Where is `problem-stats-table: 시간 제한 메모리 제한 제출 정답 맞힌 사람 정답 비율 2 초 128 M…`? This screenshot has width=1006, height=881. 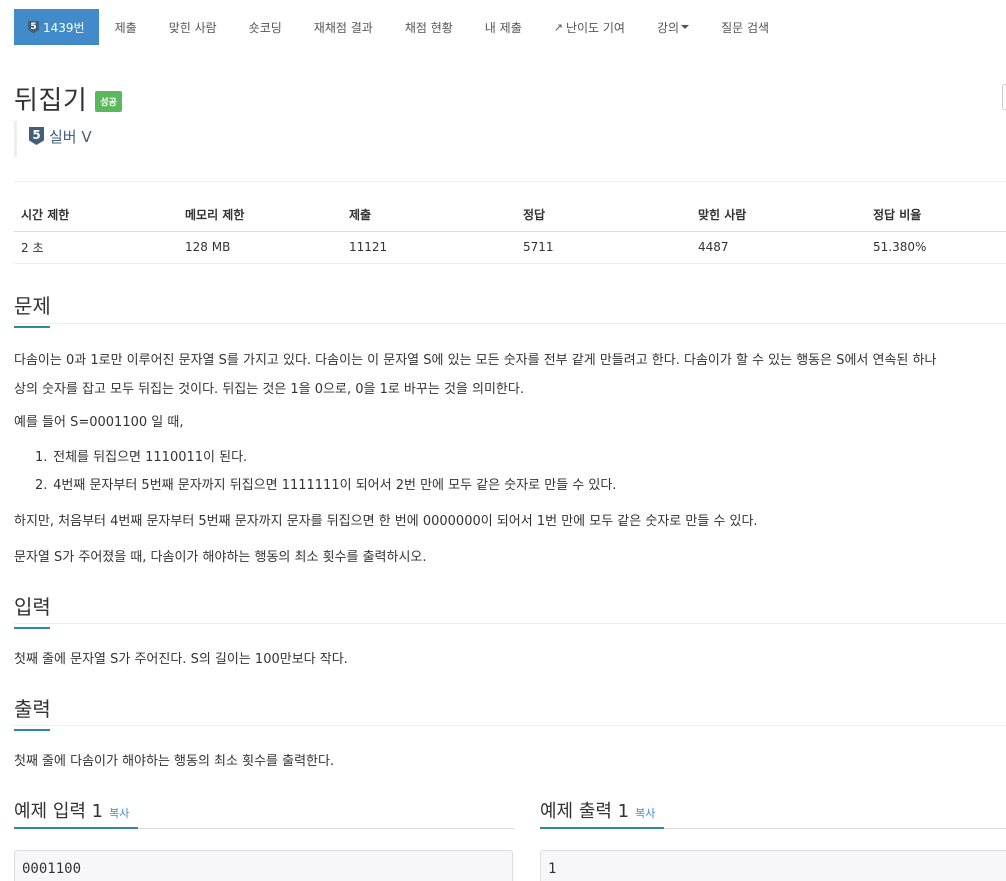 problem-stats-table: 시간 제한 메모리 제한 제출 정답 맞힌 사람 정답 비율 2 초 128 M… is located at coordinates (510, 231).